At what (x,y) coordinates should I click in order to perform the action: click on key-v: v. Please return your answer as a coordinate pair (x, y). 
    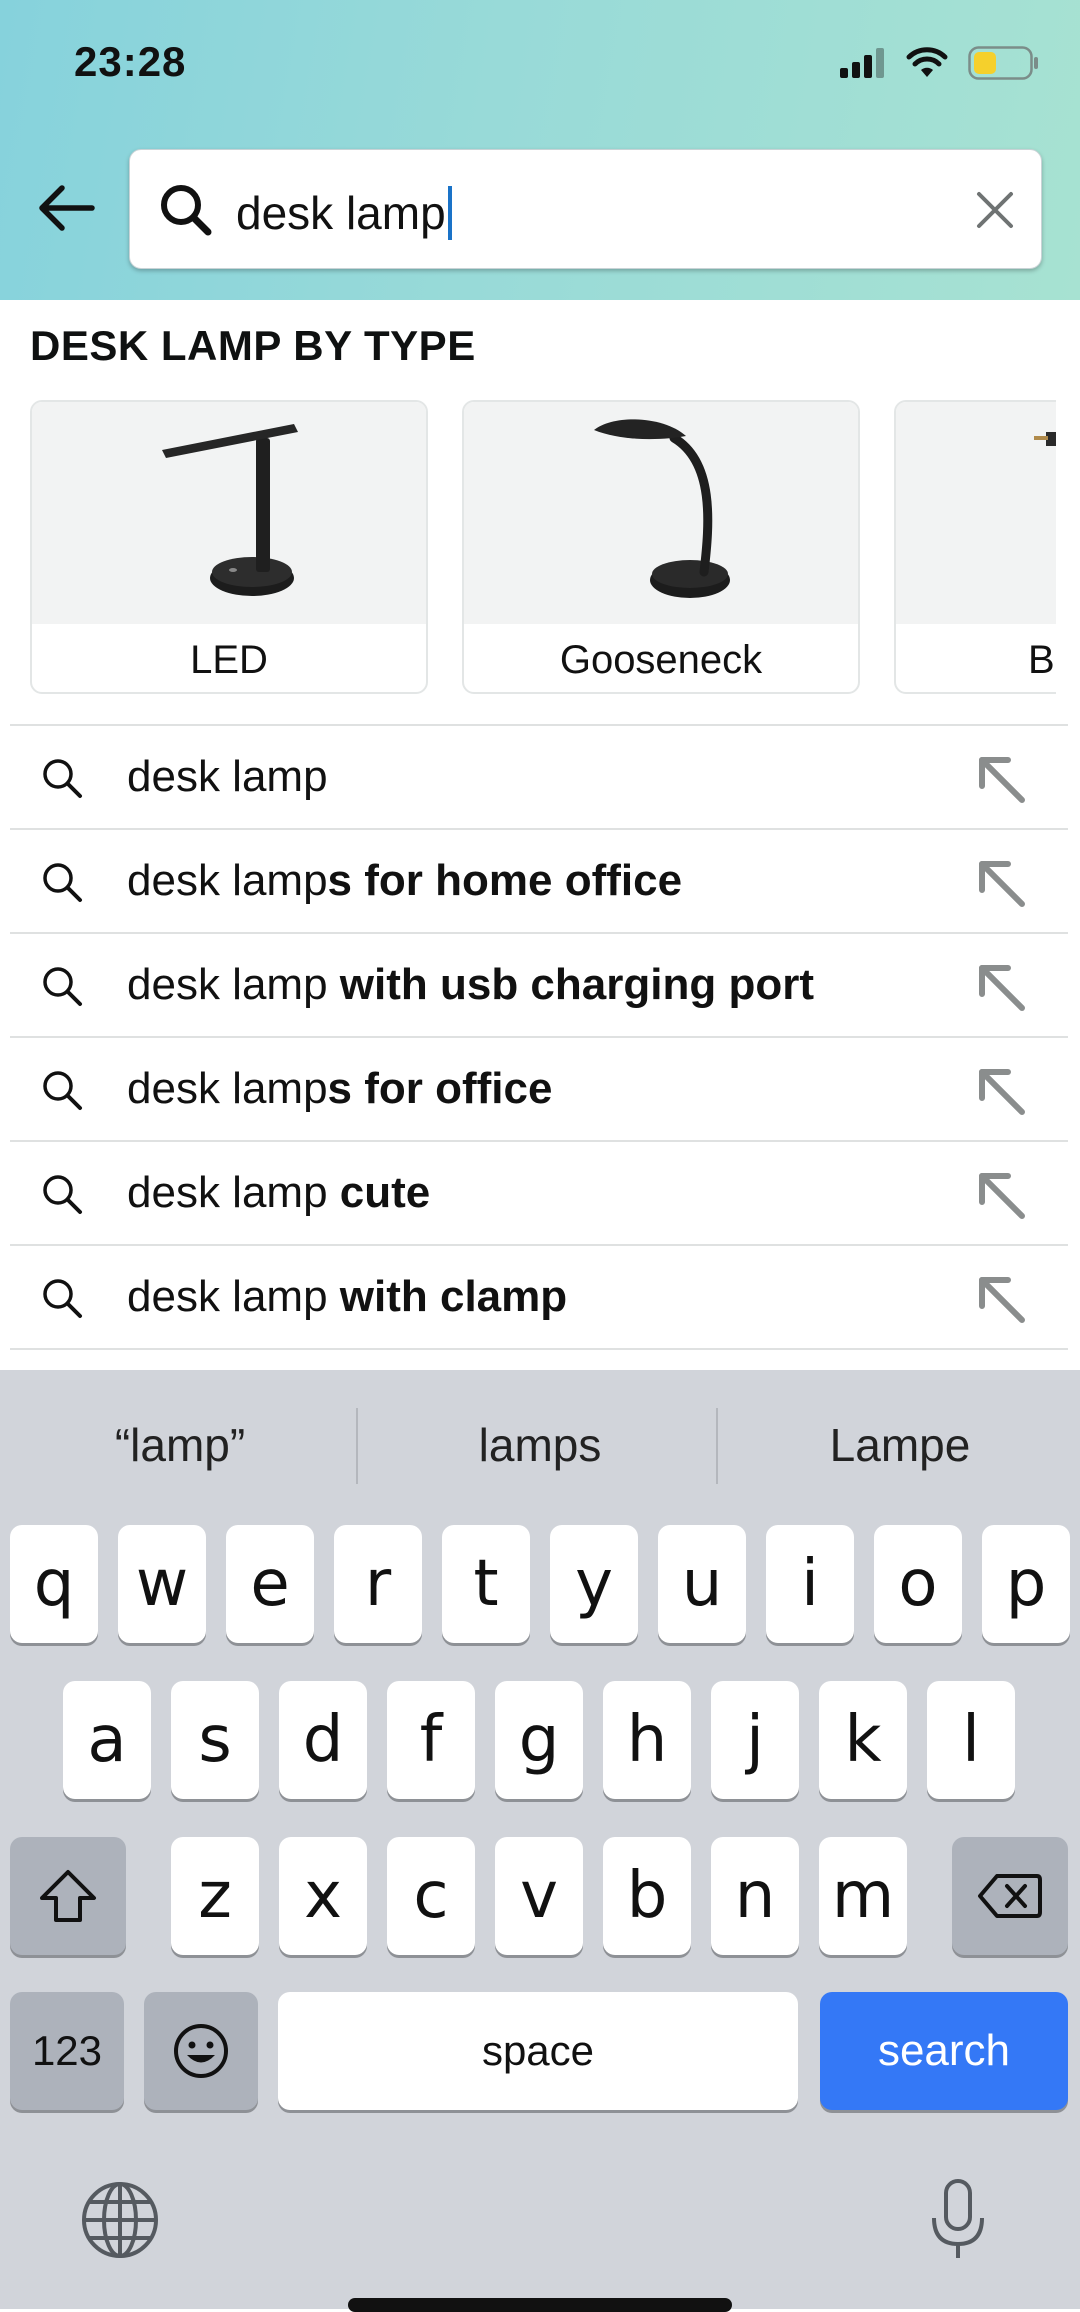
    Looking at the image, I should click on (539, 1896).